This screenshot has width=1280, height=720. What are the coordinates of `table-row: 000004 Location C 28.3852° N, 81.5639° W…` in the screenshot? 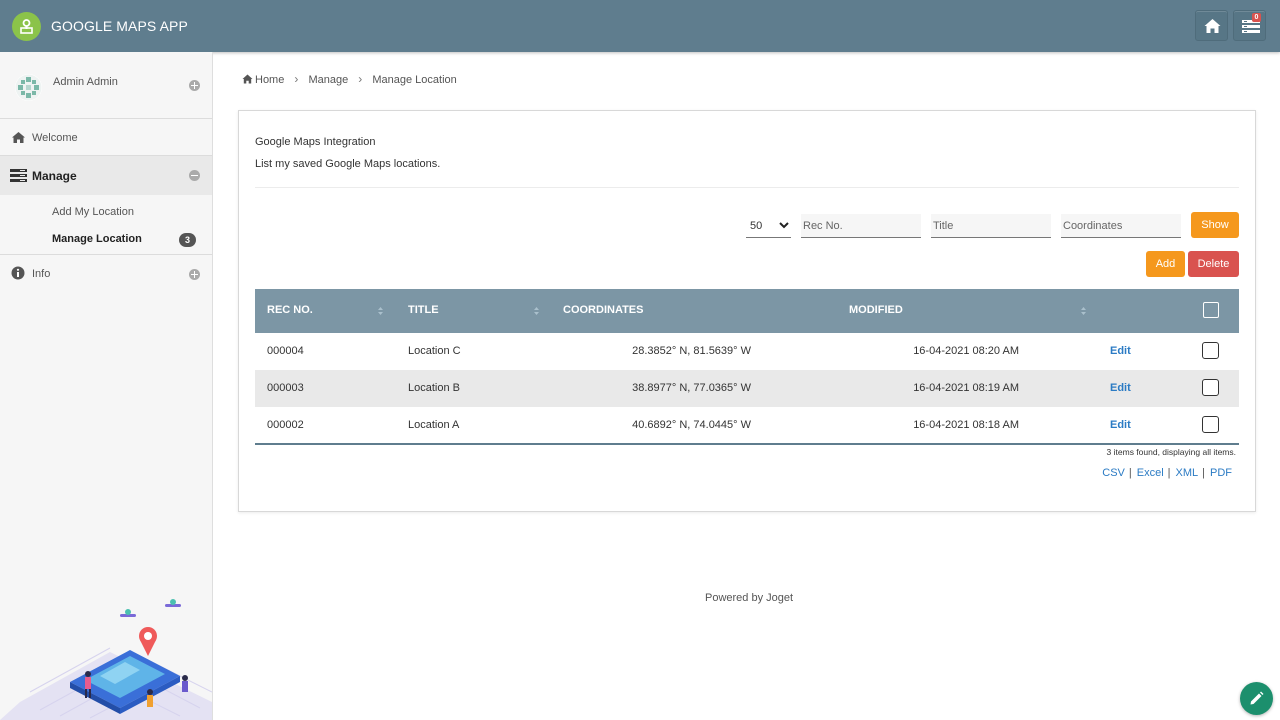 It's located at (747, 351).